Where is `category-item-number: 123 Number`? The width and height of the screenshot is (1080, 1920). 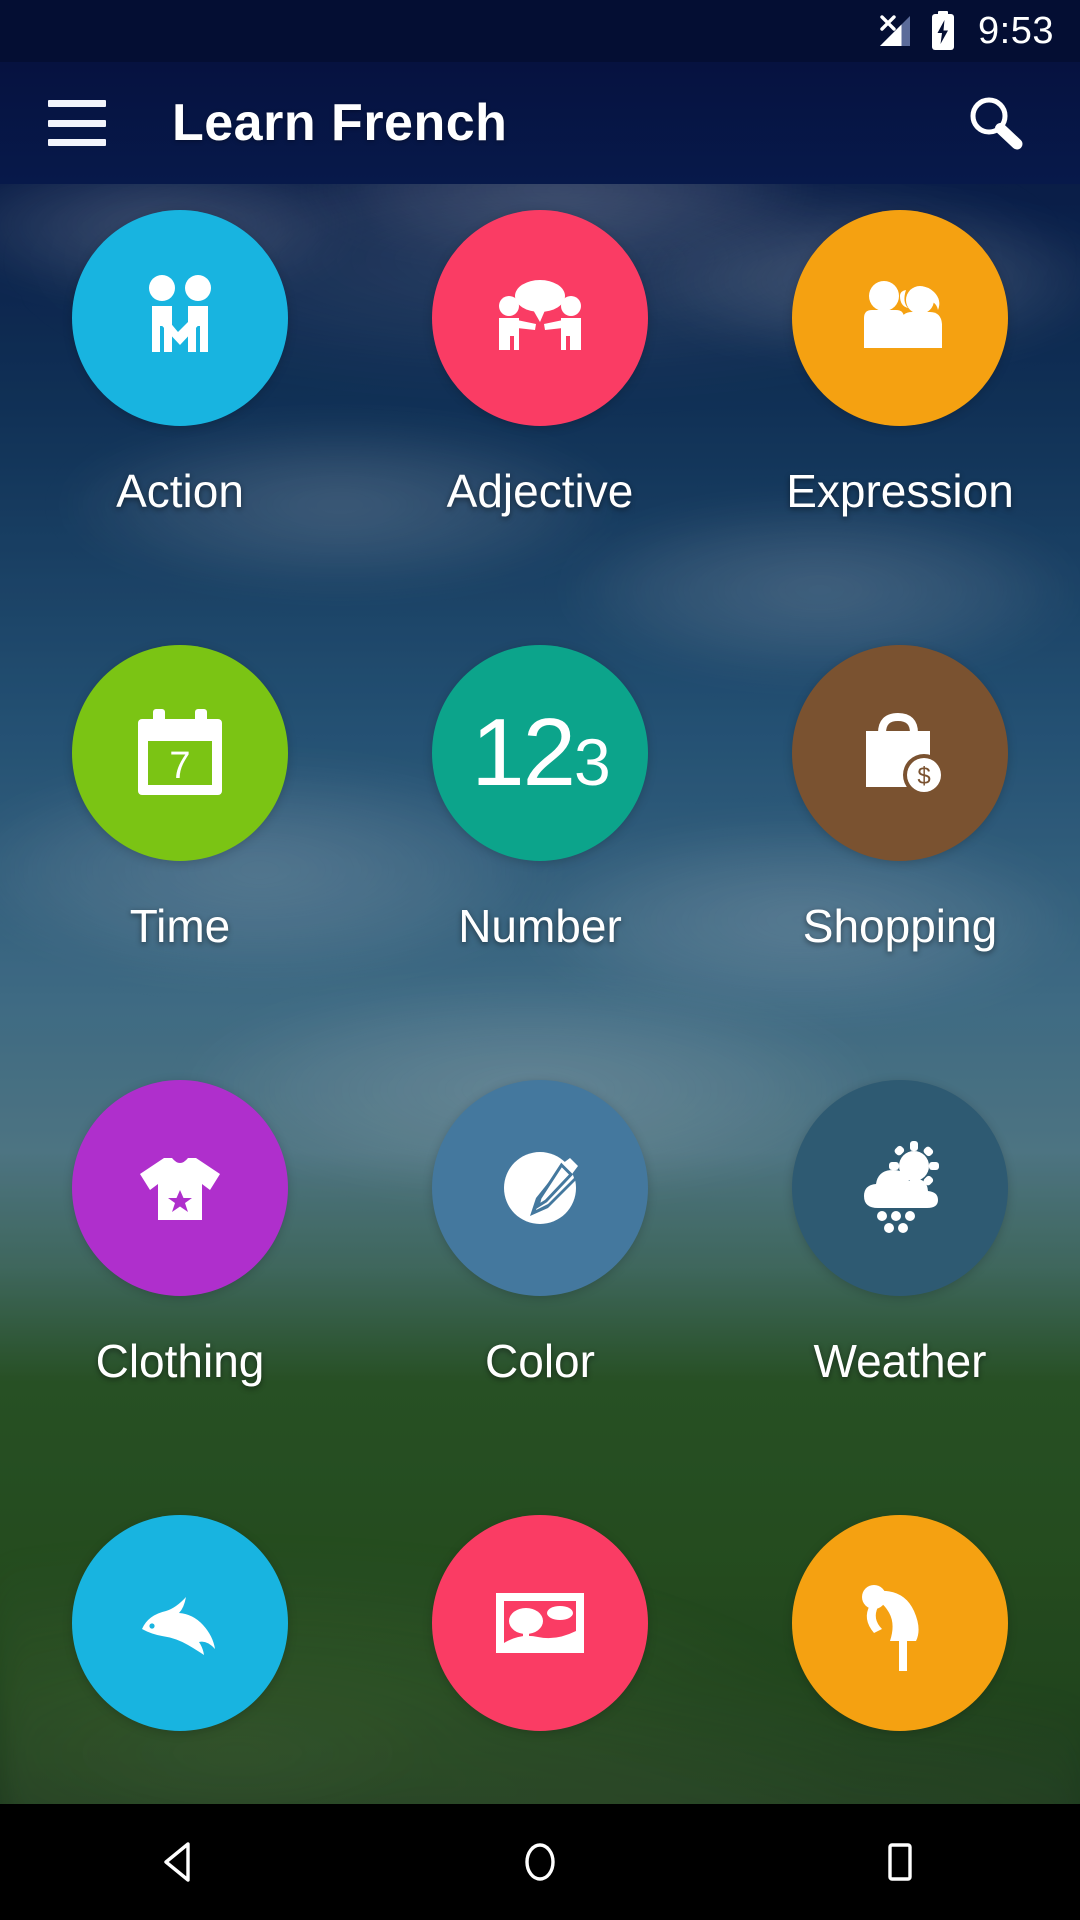 category-item-number: 123 Number is located at coordinates (540, 862).